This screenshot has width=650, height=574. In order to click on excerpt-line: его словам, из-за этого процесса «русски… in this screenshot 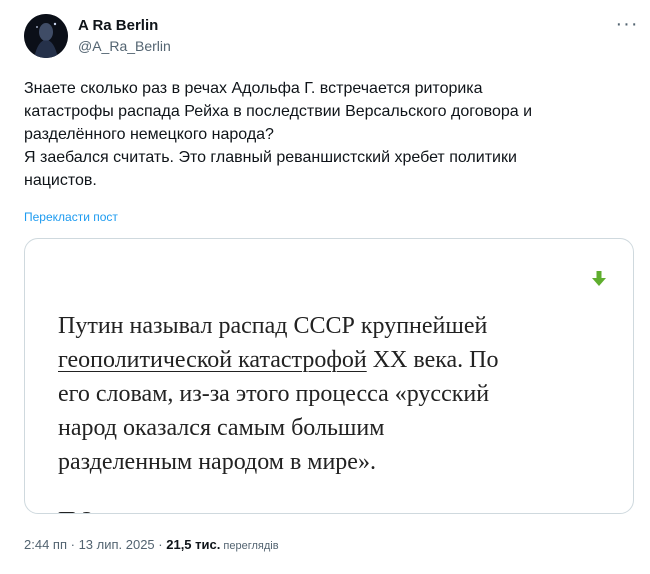, I will do `click(274, 394)`.